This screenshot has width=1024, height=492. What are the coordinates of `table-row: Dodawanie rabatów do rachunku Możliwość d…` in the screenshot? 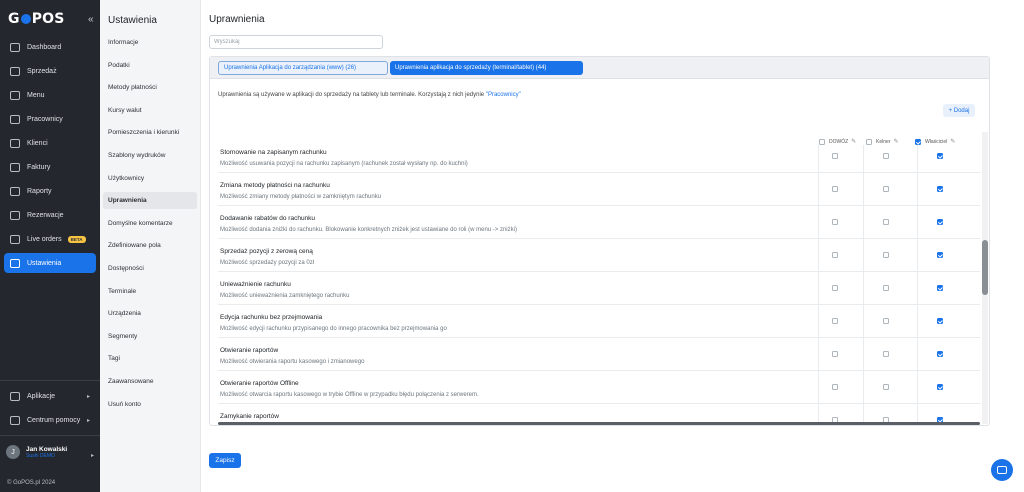 It's located at (599, 222).